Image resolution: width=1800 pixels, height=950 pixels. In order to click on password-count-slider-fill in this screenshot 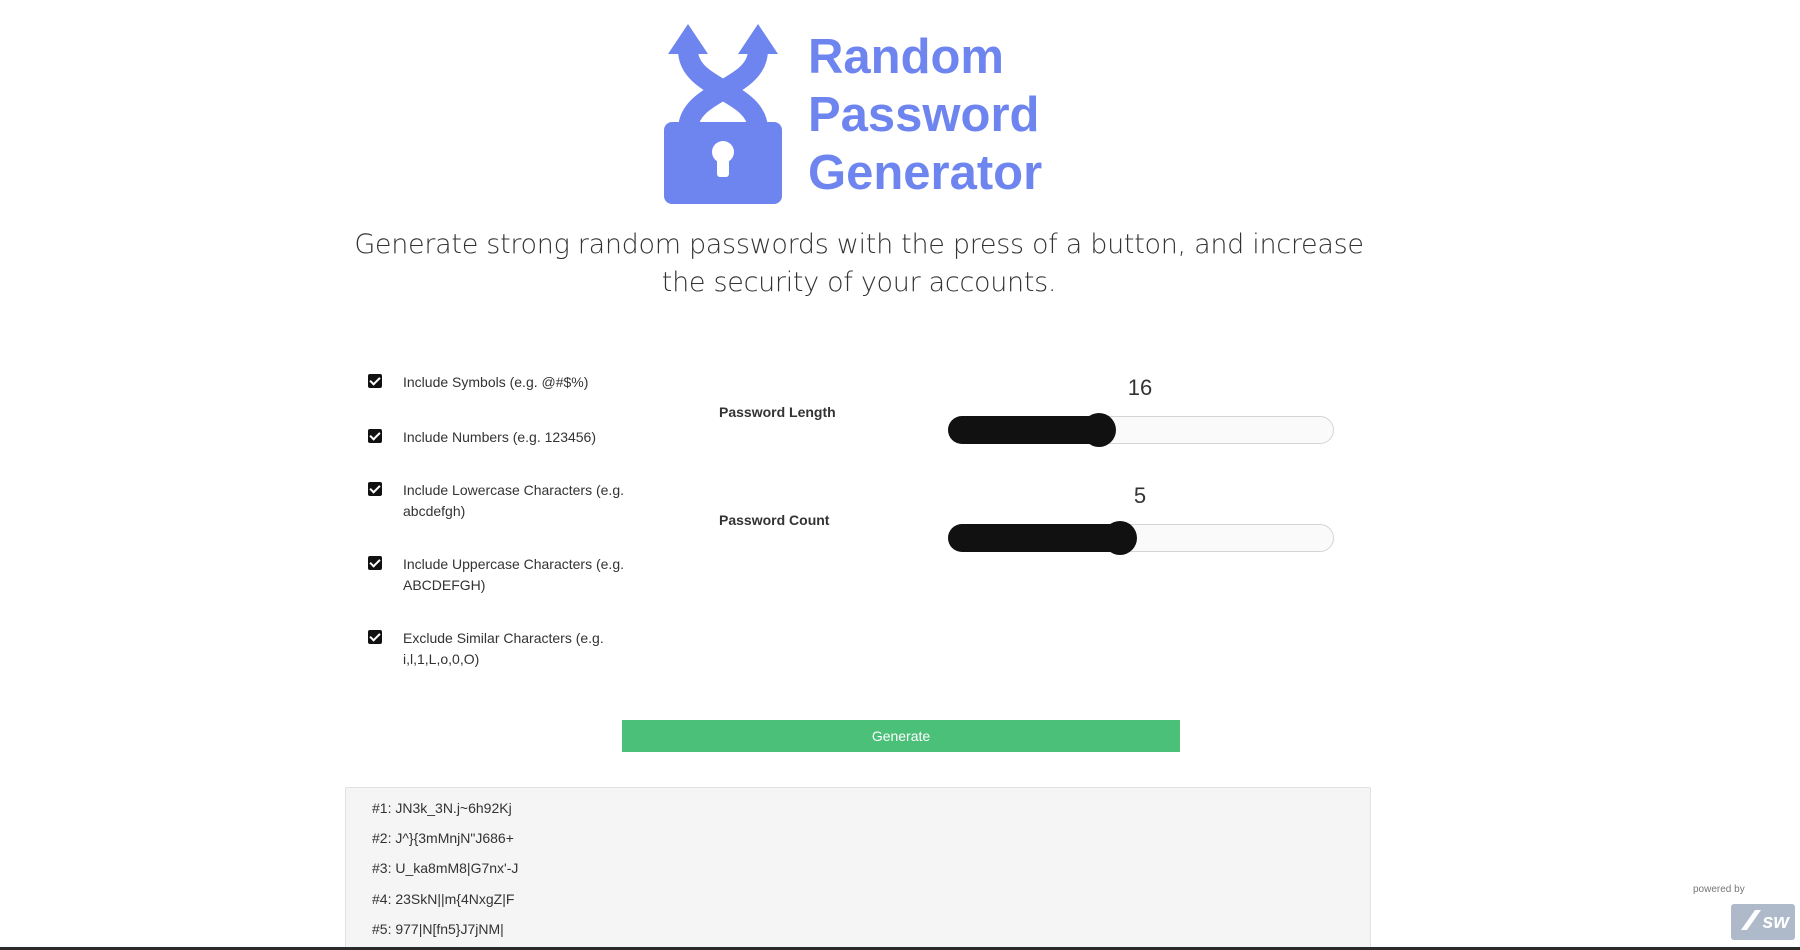, I will do `click(1034, 538)`.